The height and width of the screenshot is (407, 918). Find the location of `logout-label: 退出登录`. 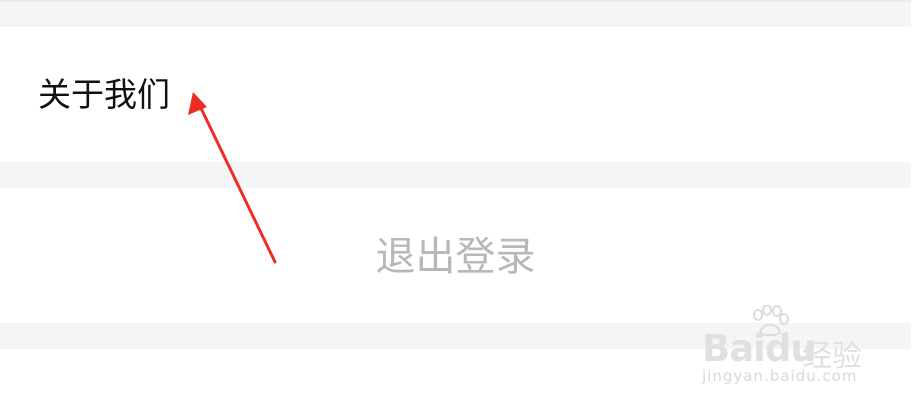

logout-label: 退出登录 is located at coordinates (455, 257).